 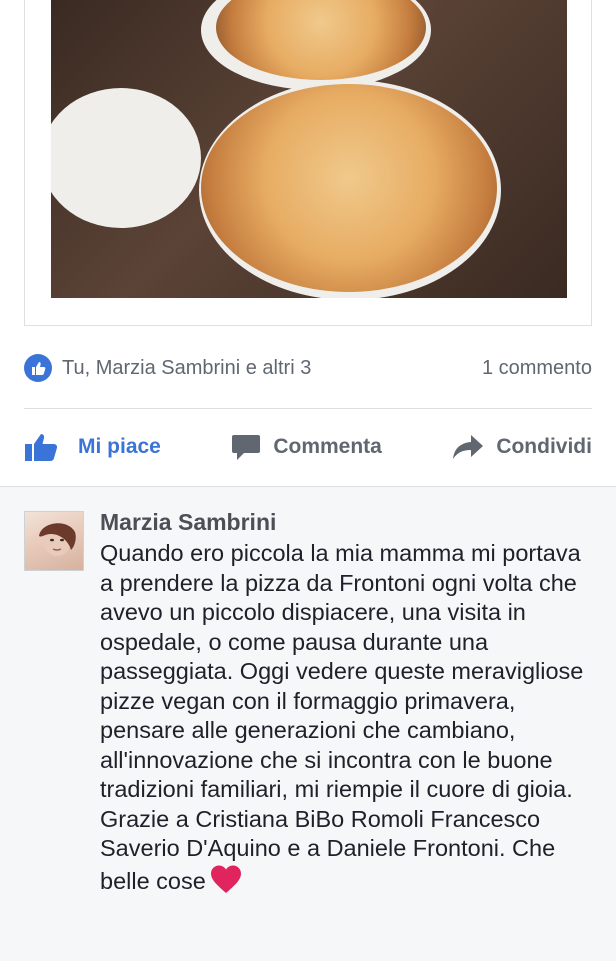 I want to click on thumbs-up-icon, so click(x=41, y=447).